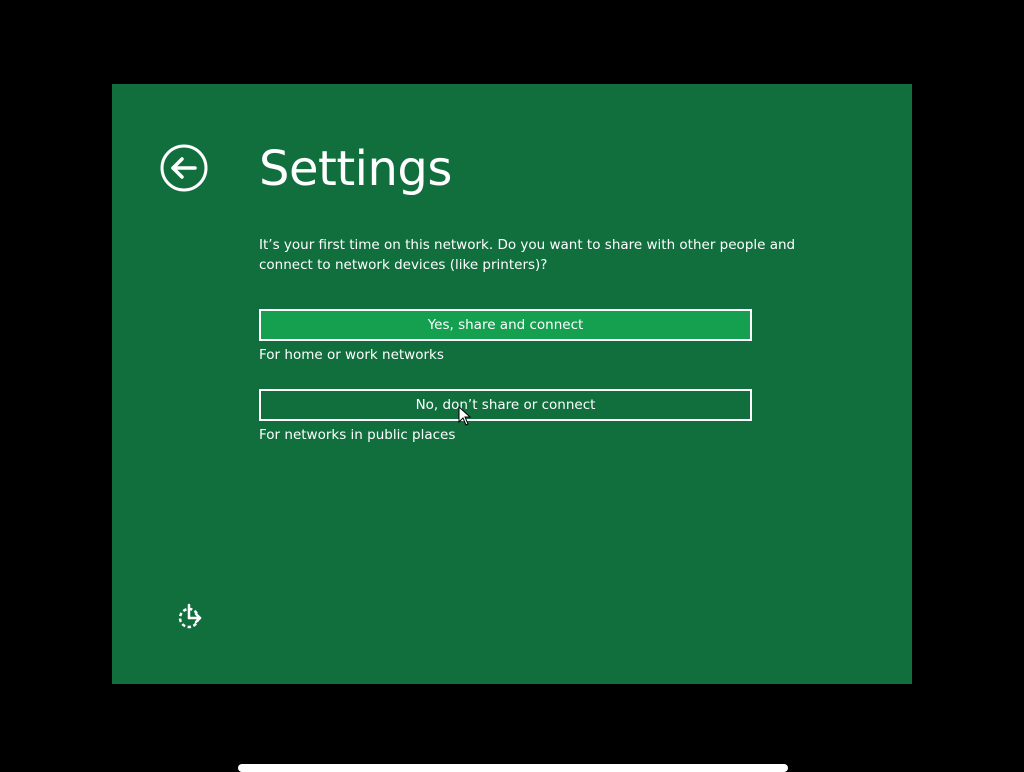 The image size is (1024, 772). I want to click on ease-of-access-button, so click(191, 616).